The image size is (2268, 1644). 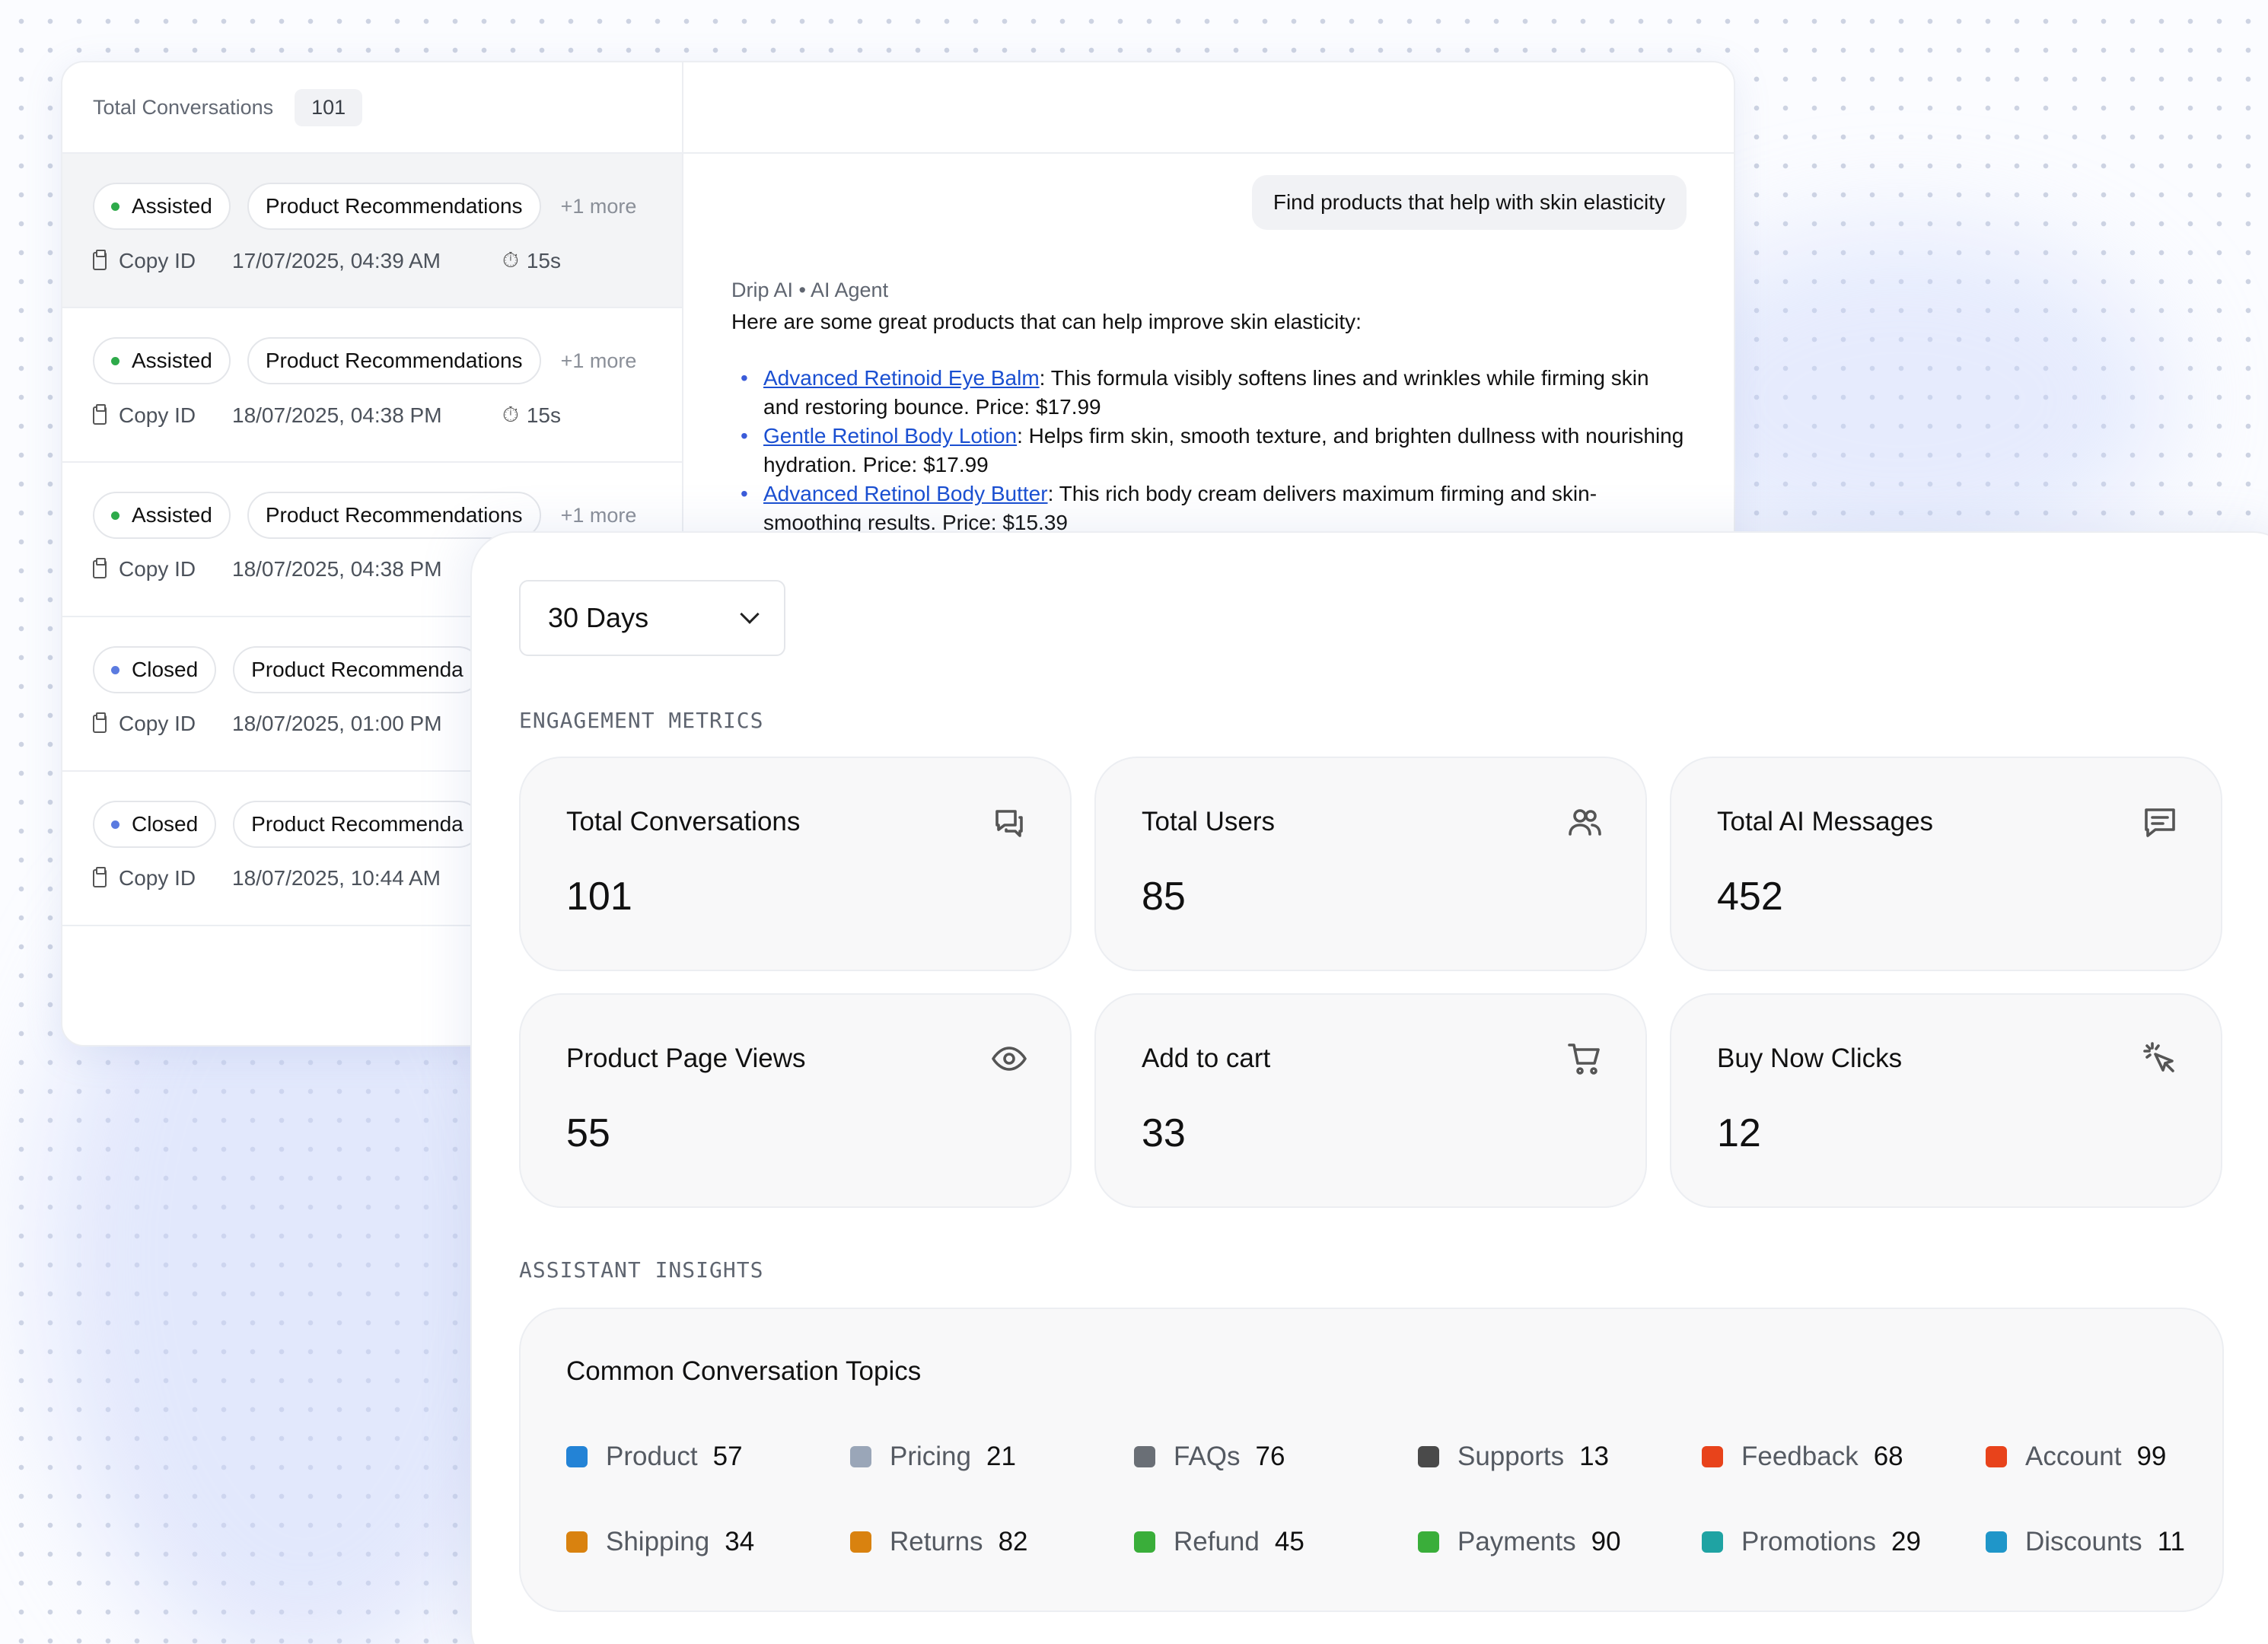 I want to click on topic-name: Discounts, so click(x=2083, y=1541).